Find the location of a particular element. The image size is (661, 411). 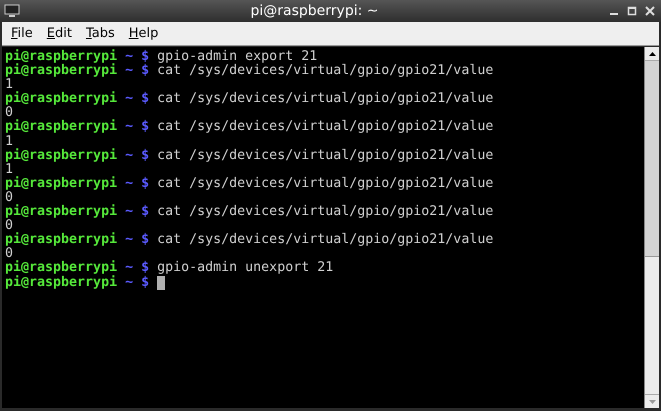

scrollbar-thumb is located at coordinates (652, 159).